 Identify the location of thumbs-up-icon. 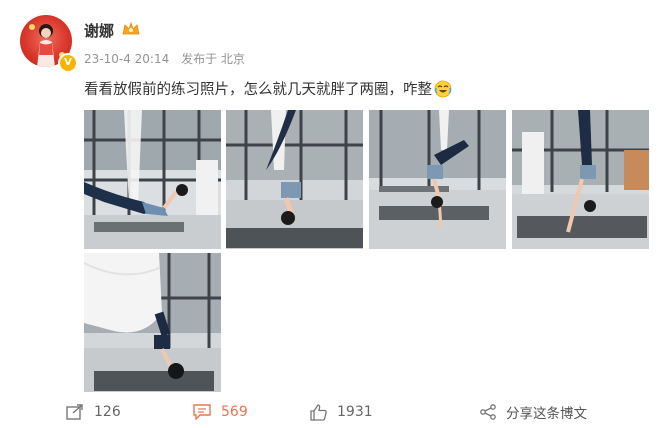
(318, 412).